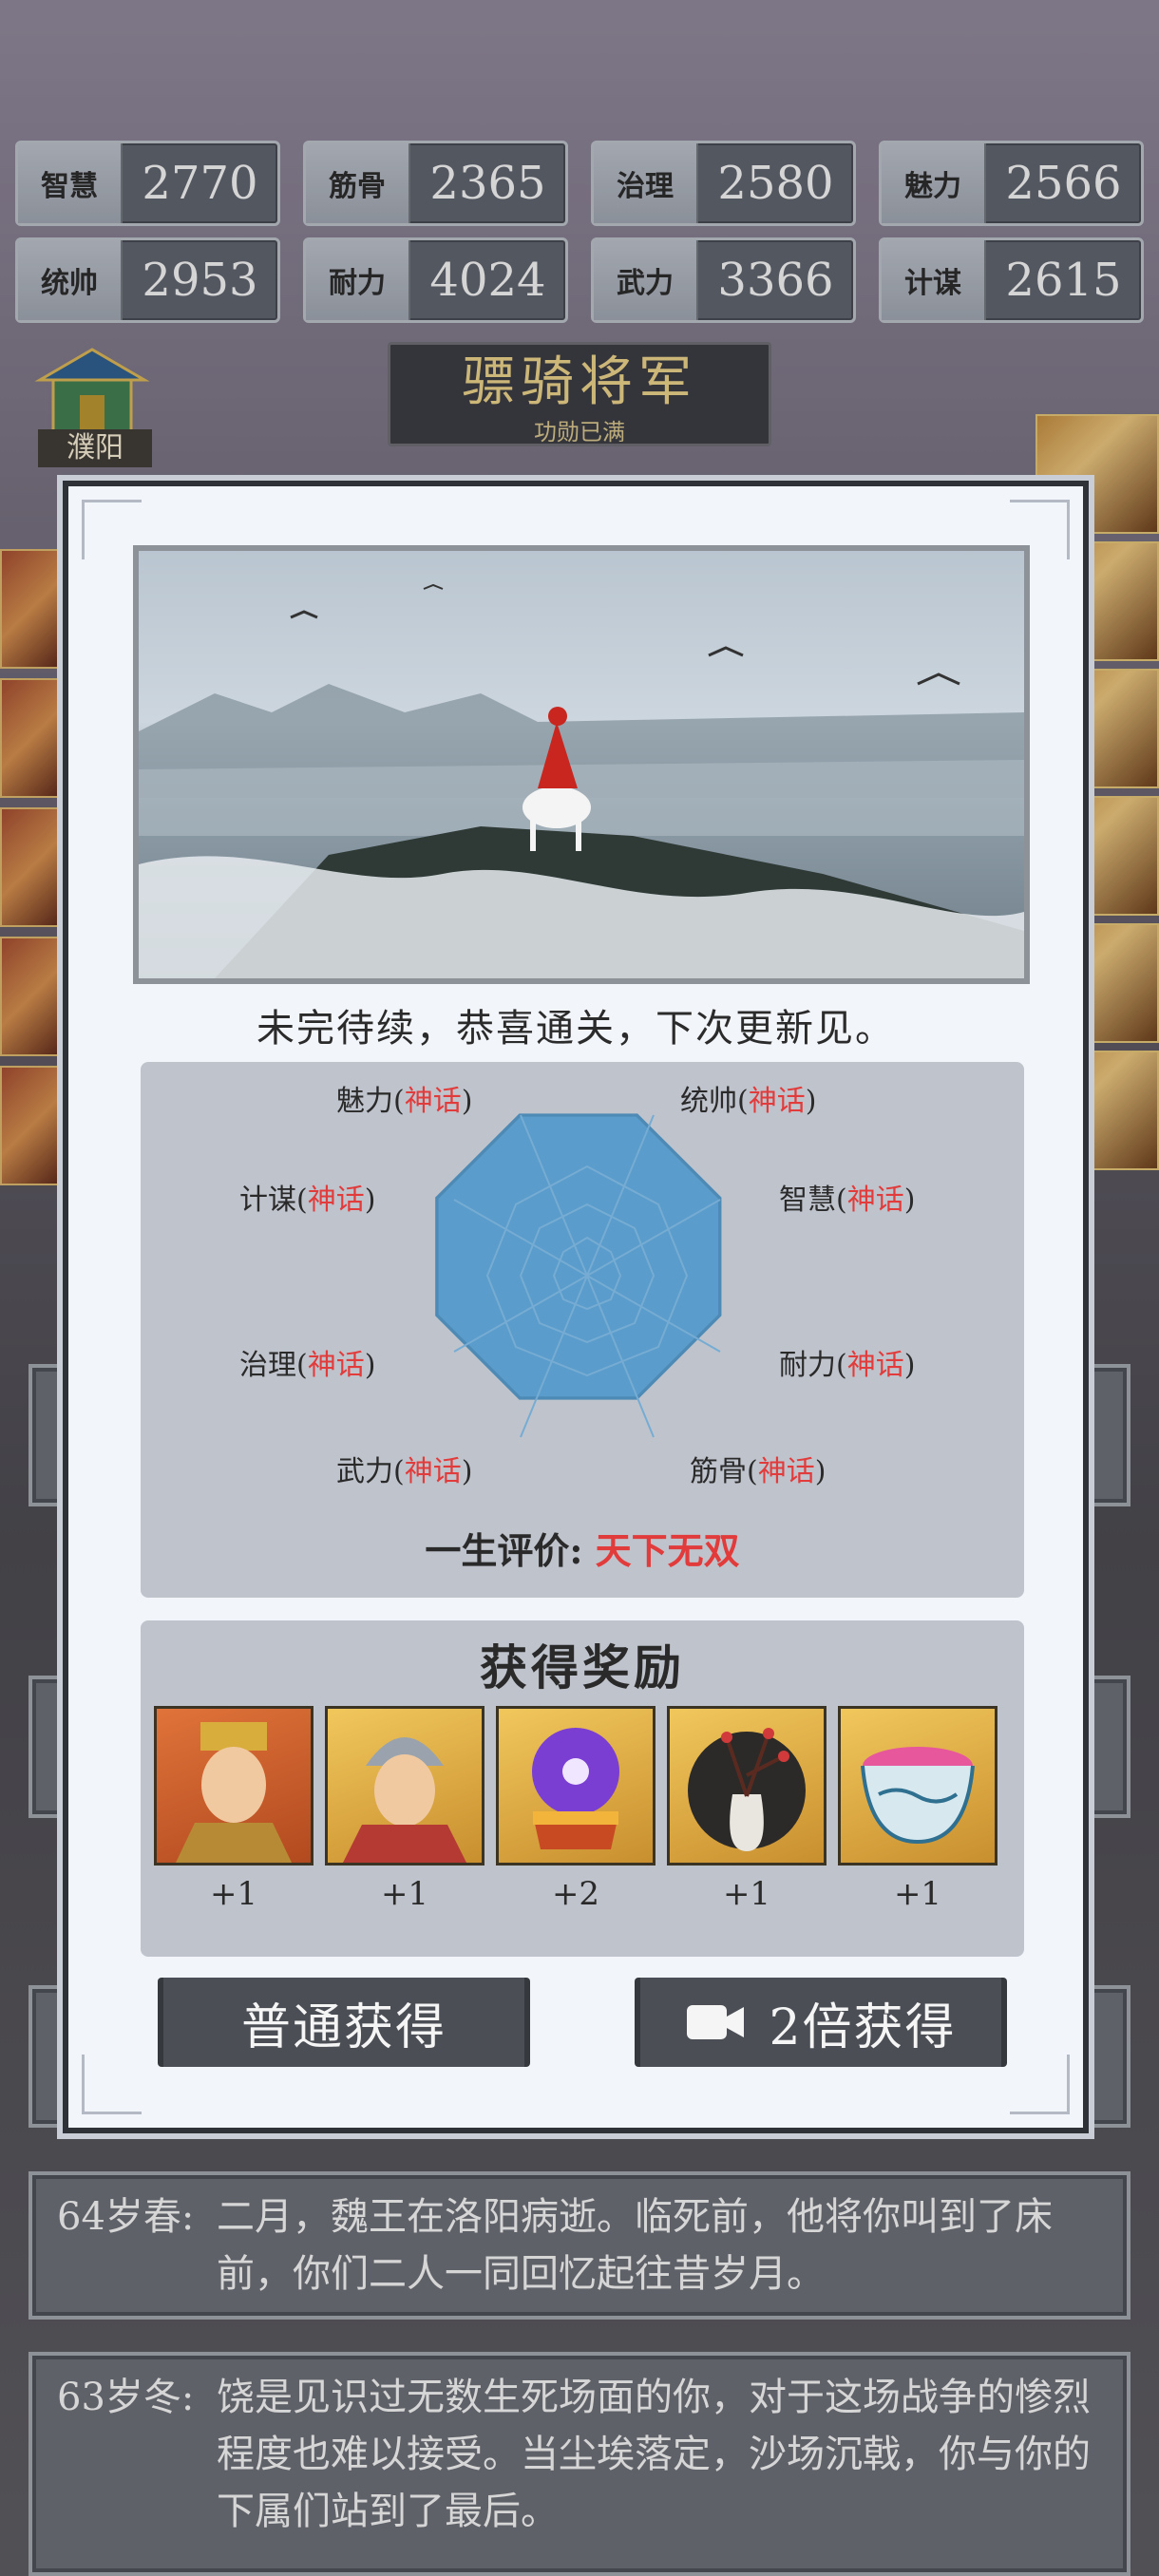 The image size is (1159, 2576). Describe the element at coordinates (667, 1550) in the screenshot. I see `life-evaluation-value: 天下无双` at that location.